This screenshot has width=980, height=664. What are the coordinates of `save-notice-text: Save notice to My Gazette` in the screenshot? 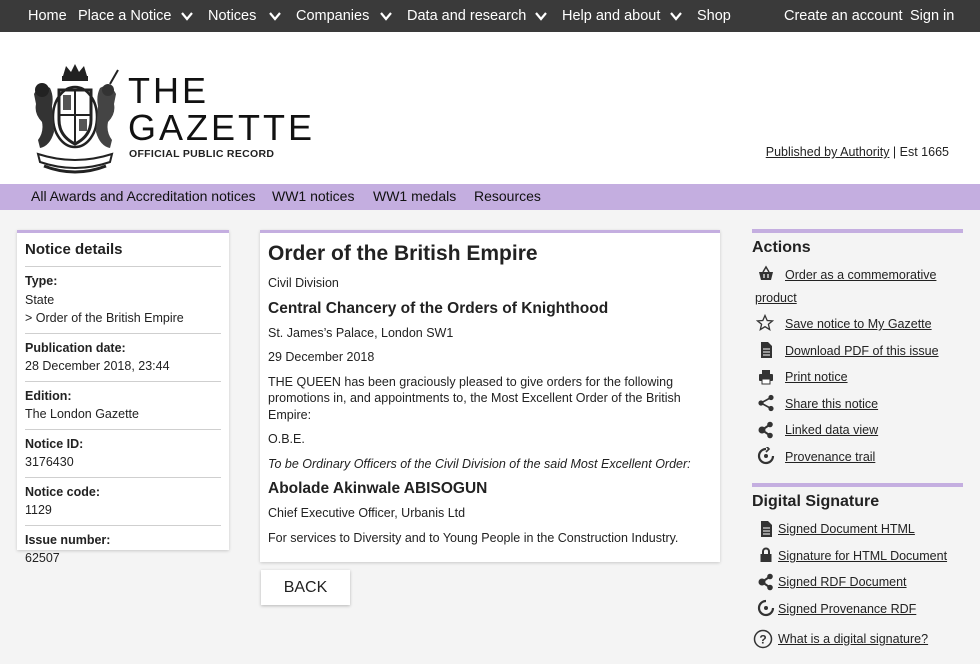 It's located at (858, 324).